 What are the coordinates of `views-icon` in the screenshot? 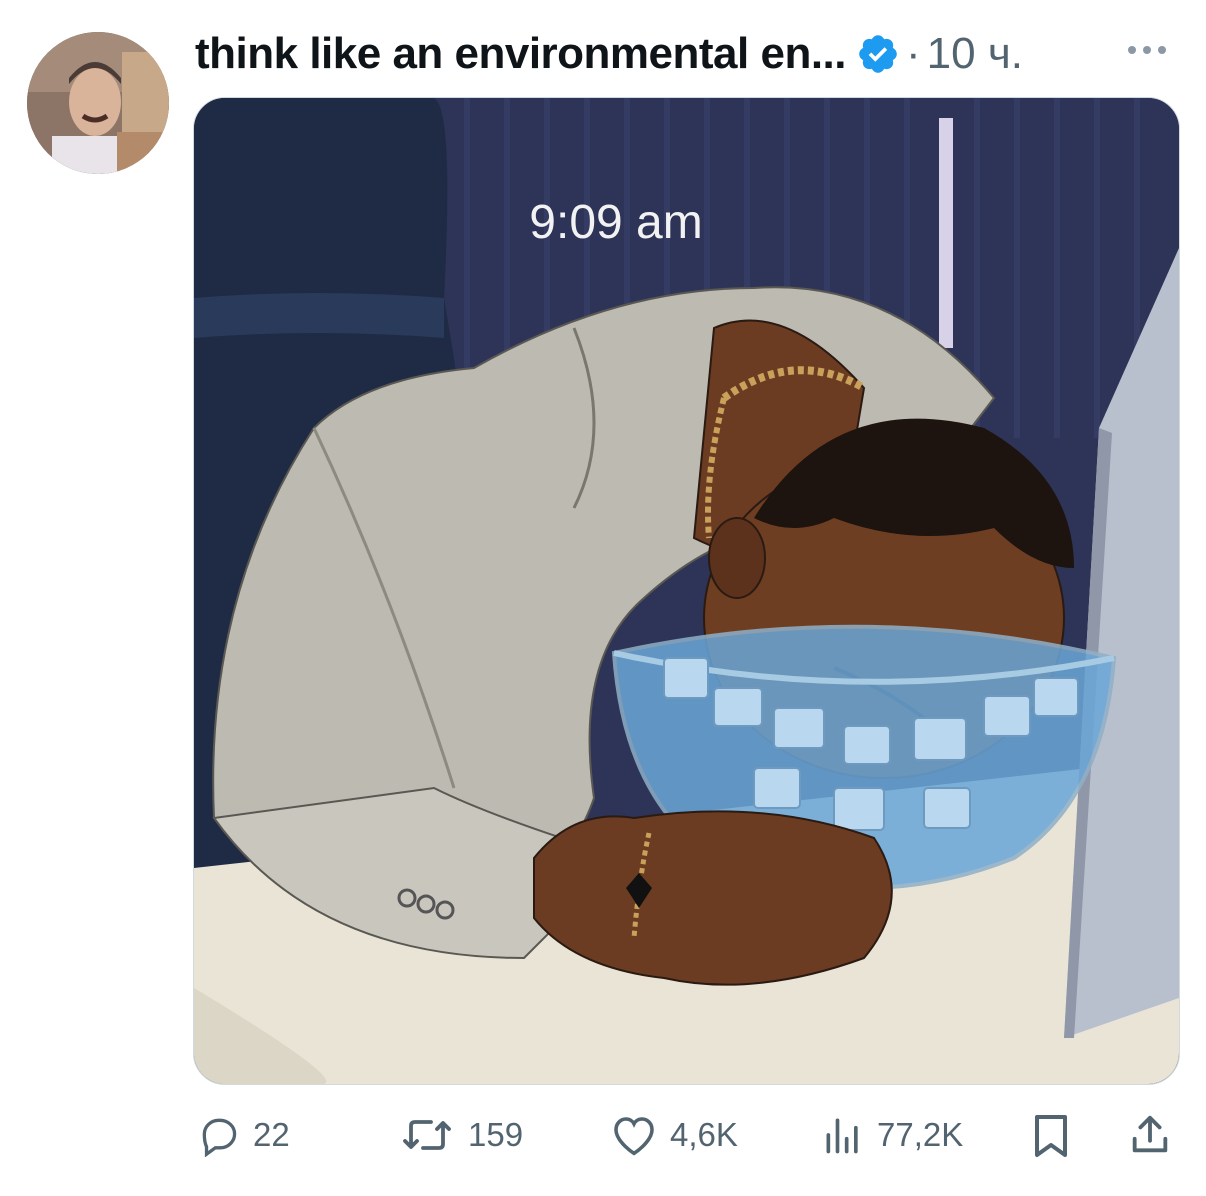 It's located at (842, 1136).